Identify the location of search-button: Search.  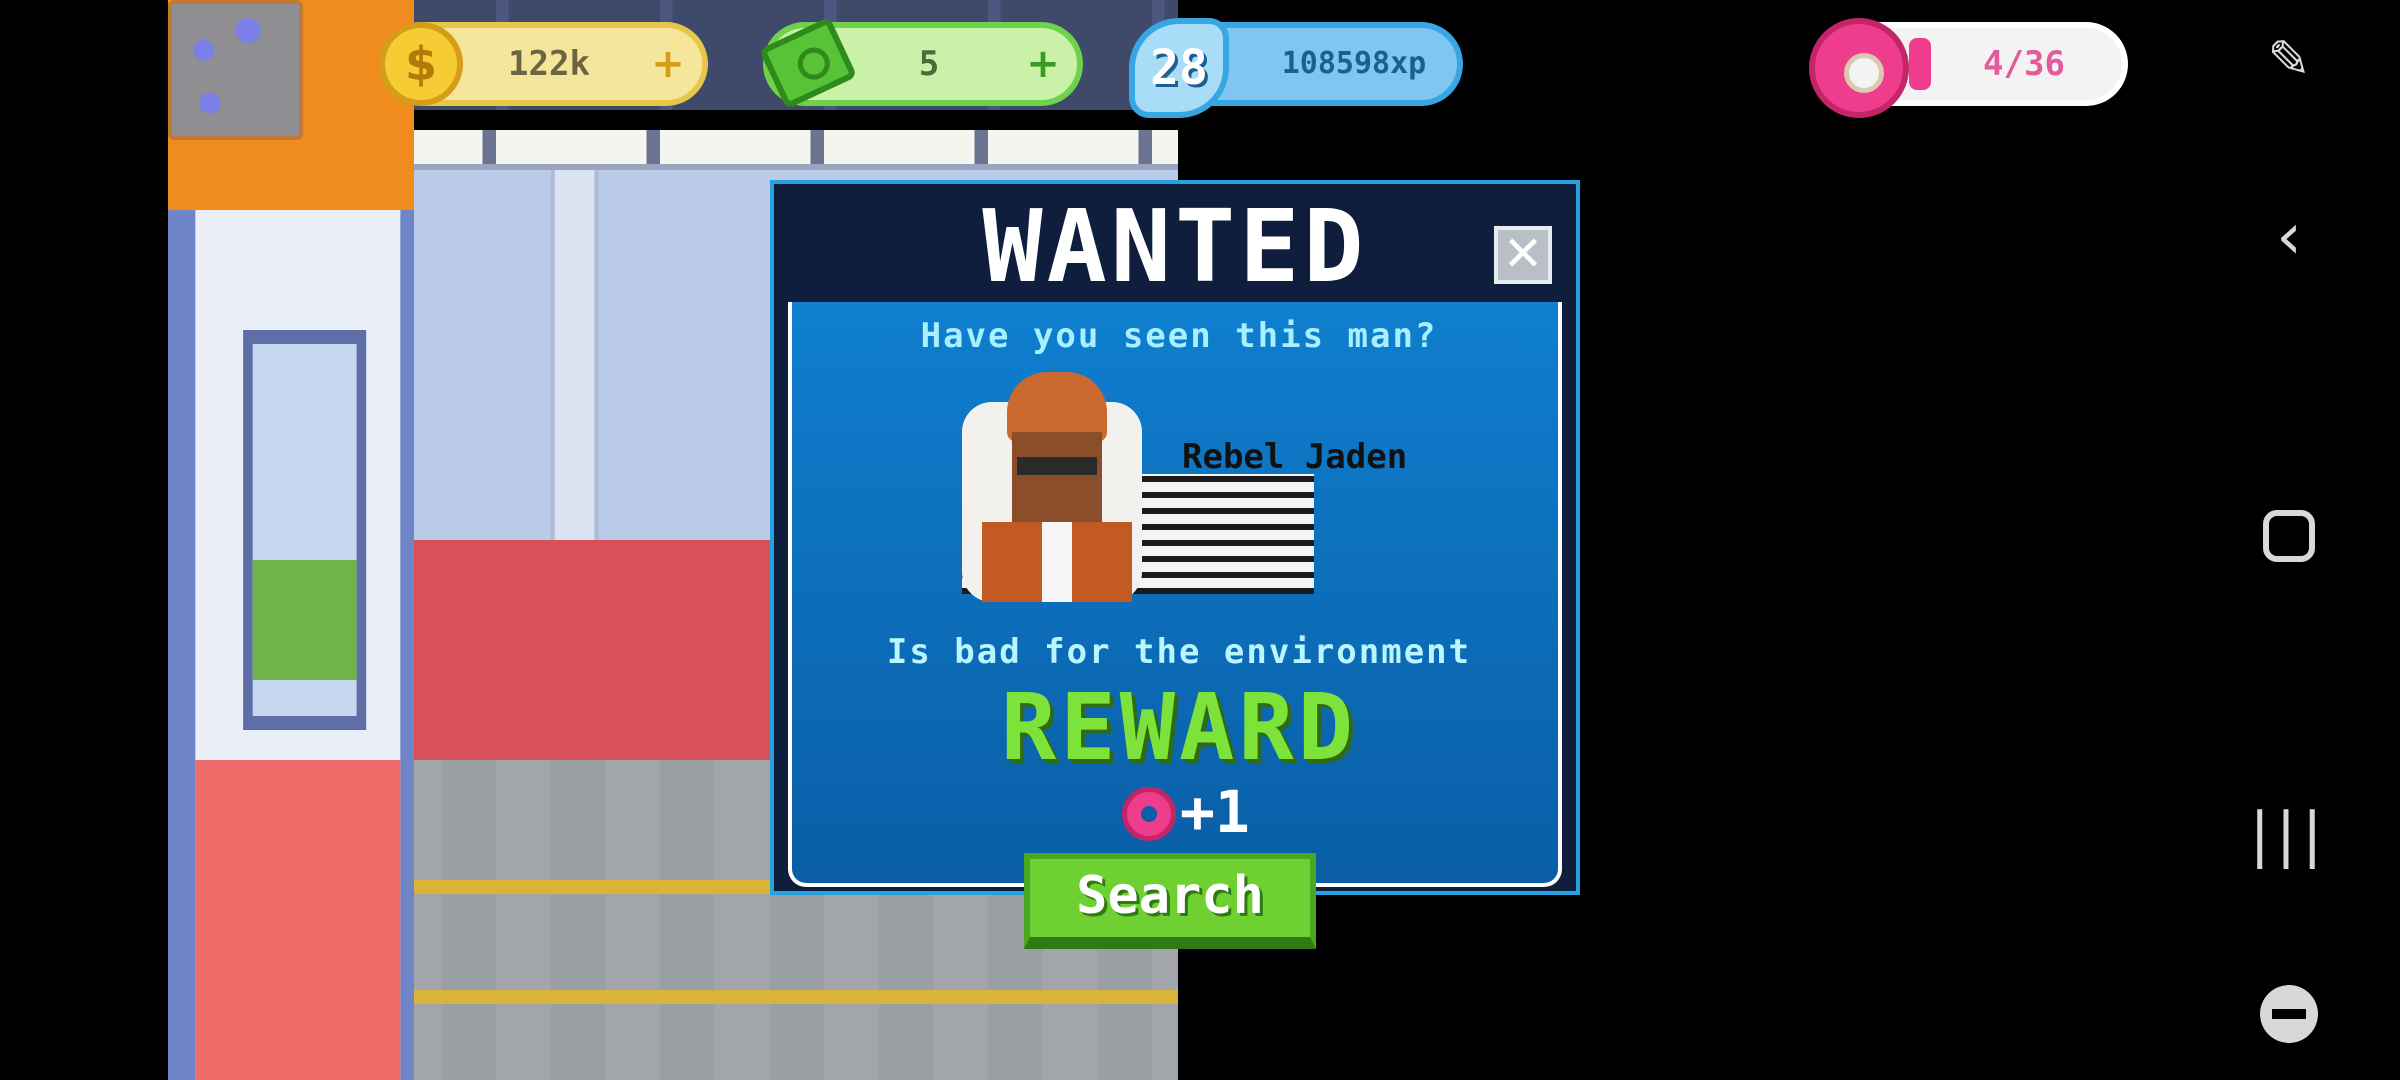
(1170, 901).